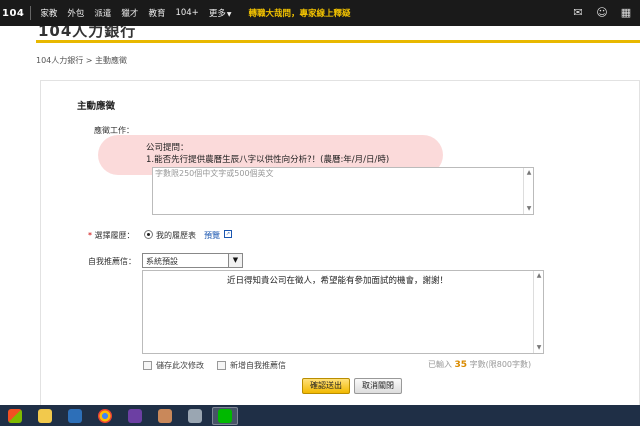  What do you see at coordinates (214, 173) in the screenshot?
I see `answer-placeholder: 字數限250個中文字或500個英文` at bounding box center [214, 173].